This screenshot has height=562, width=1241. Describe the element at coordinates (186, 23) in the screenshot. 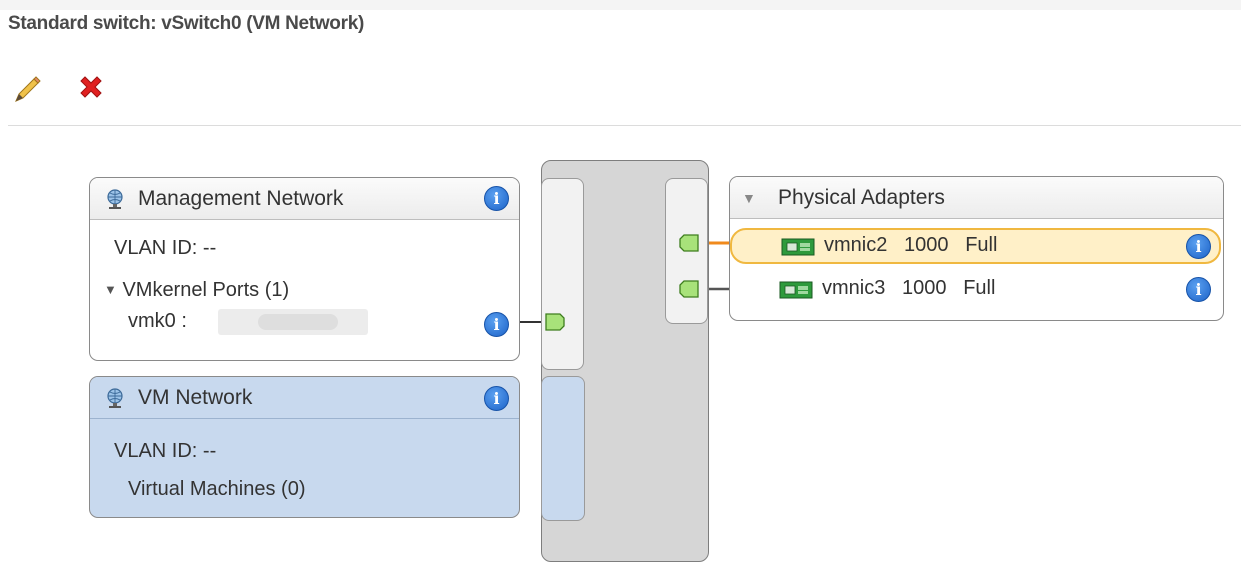

I see `page-title: Standard switch: vSwitch0 (VM Network)` at that location.